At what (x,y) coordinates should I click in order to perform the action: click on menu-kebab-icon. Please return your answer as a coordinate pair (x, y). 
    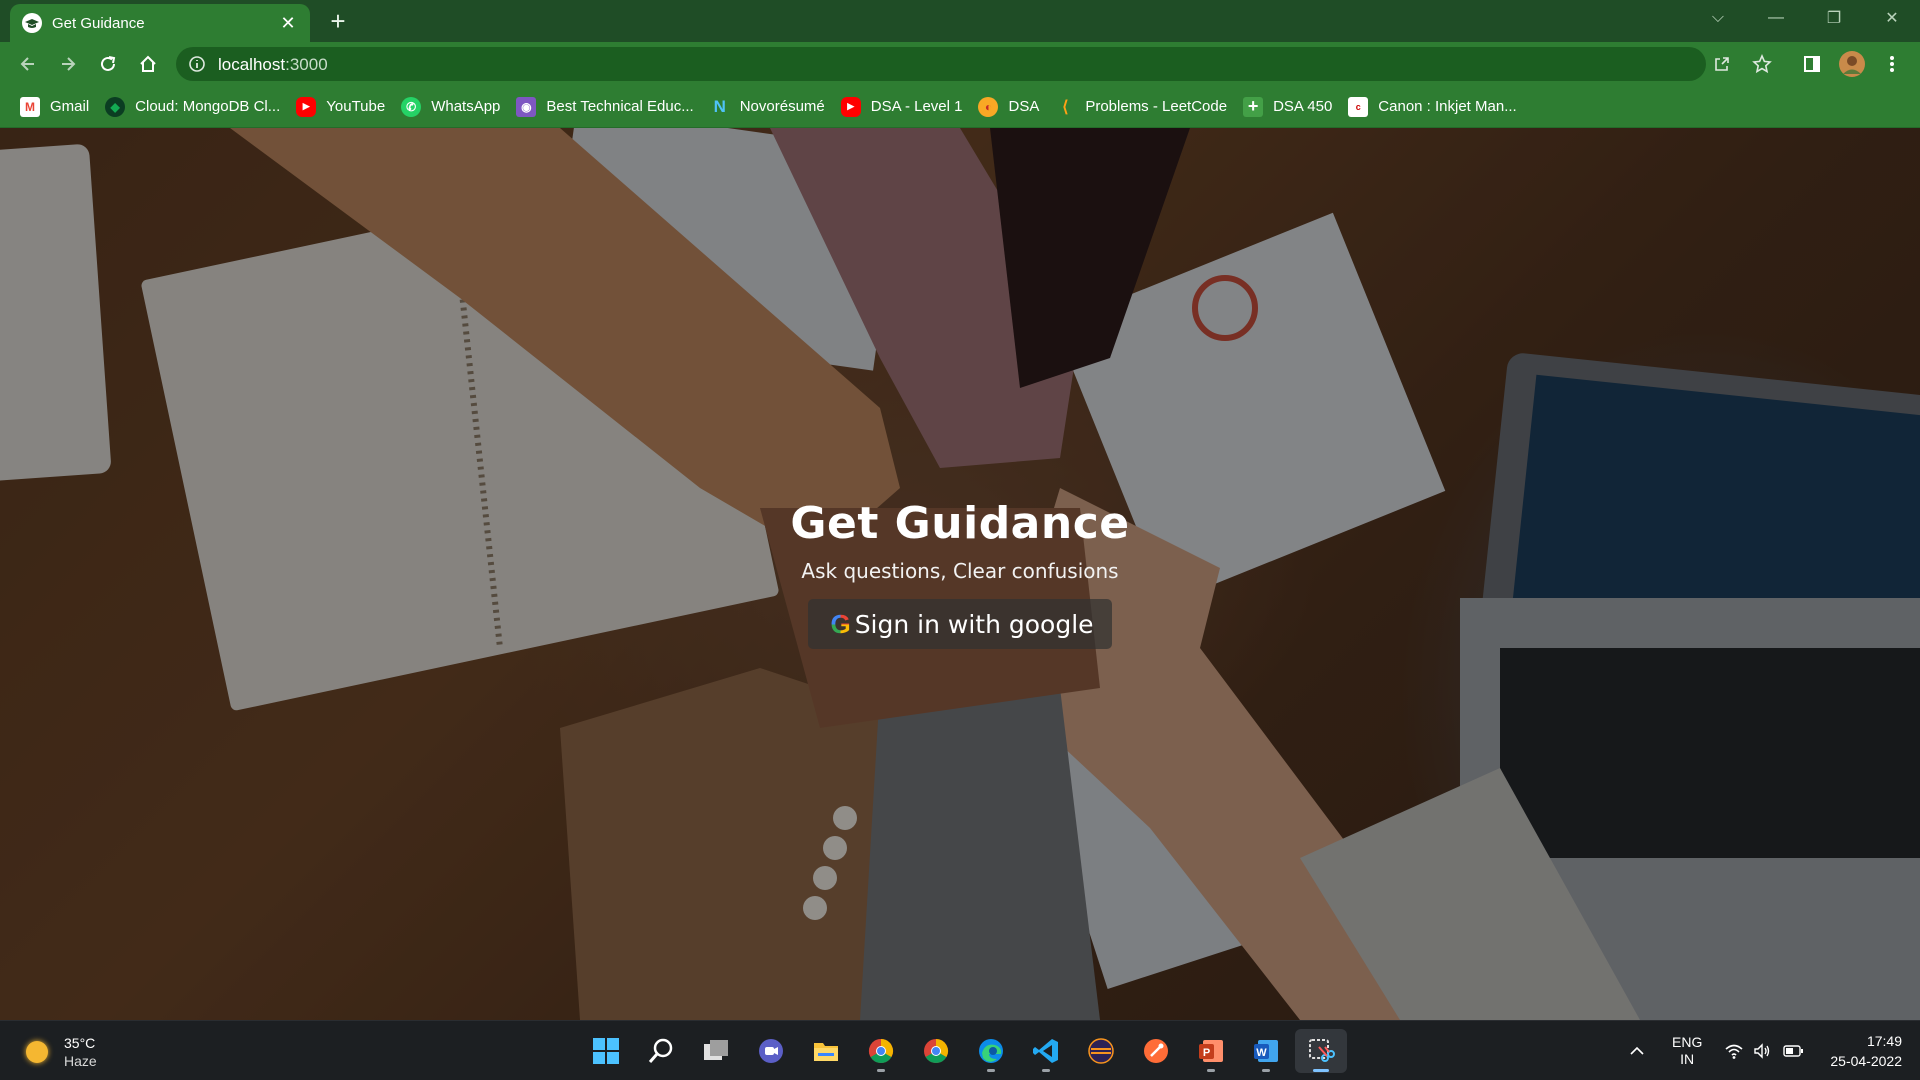
    Looking at the image, I should click on (1892, 64).